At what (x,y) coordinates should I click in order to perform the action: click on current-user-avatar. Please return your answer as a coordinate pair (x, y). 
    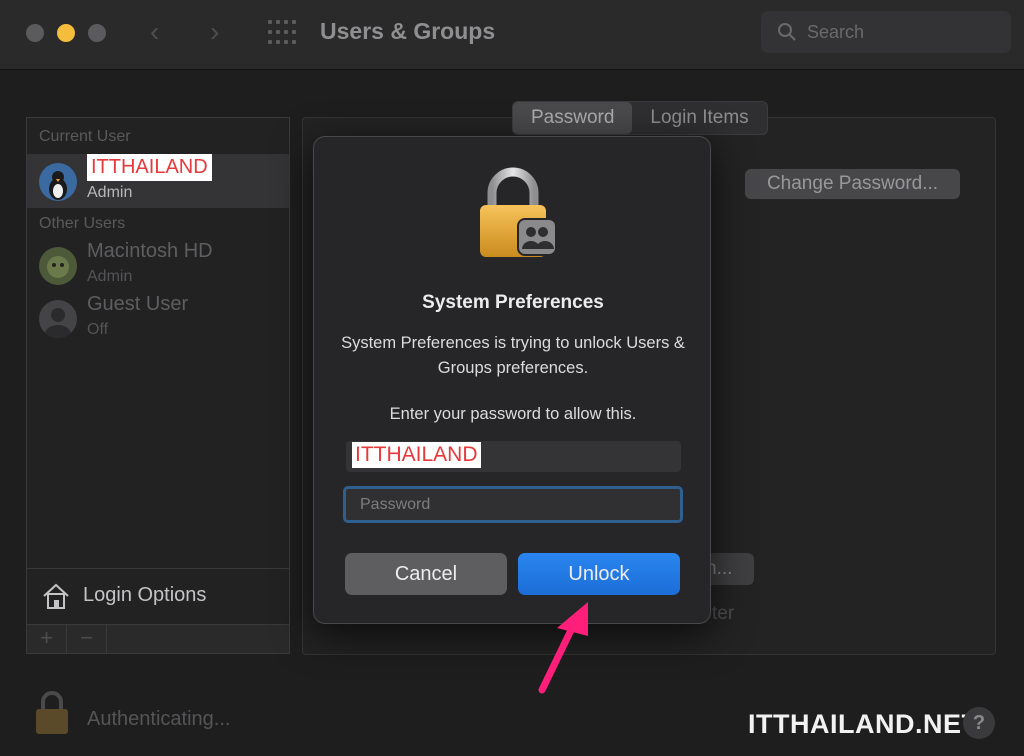
    Looking at the image, I should click on (58, 182).